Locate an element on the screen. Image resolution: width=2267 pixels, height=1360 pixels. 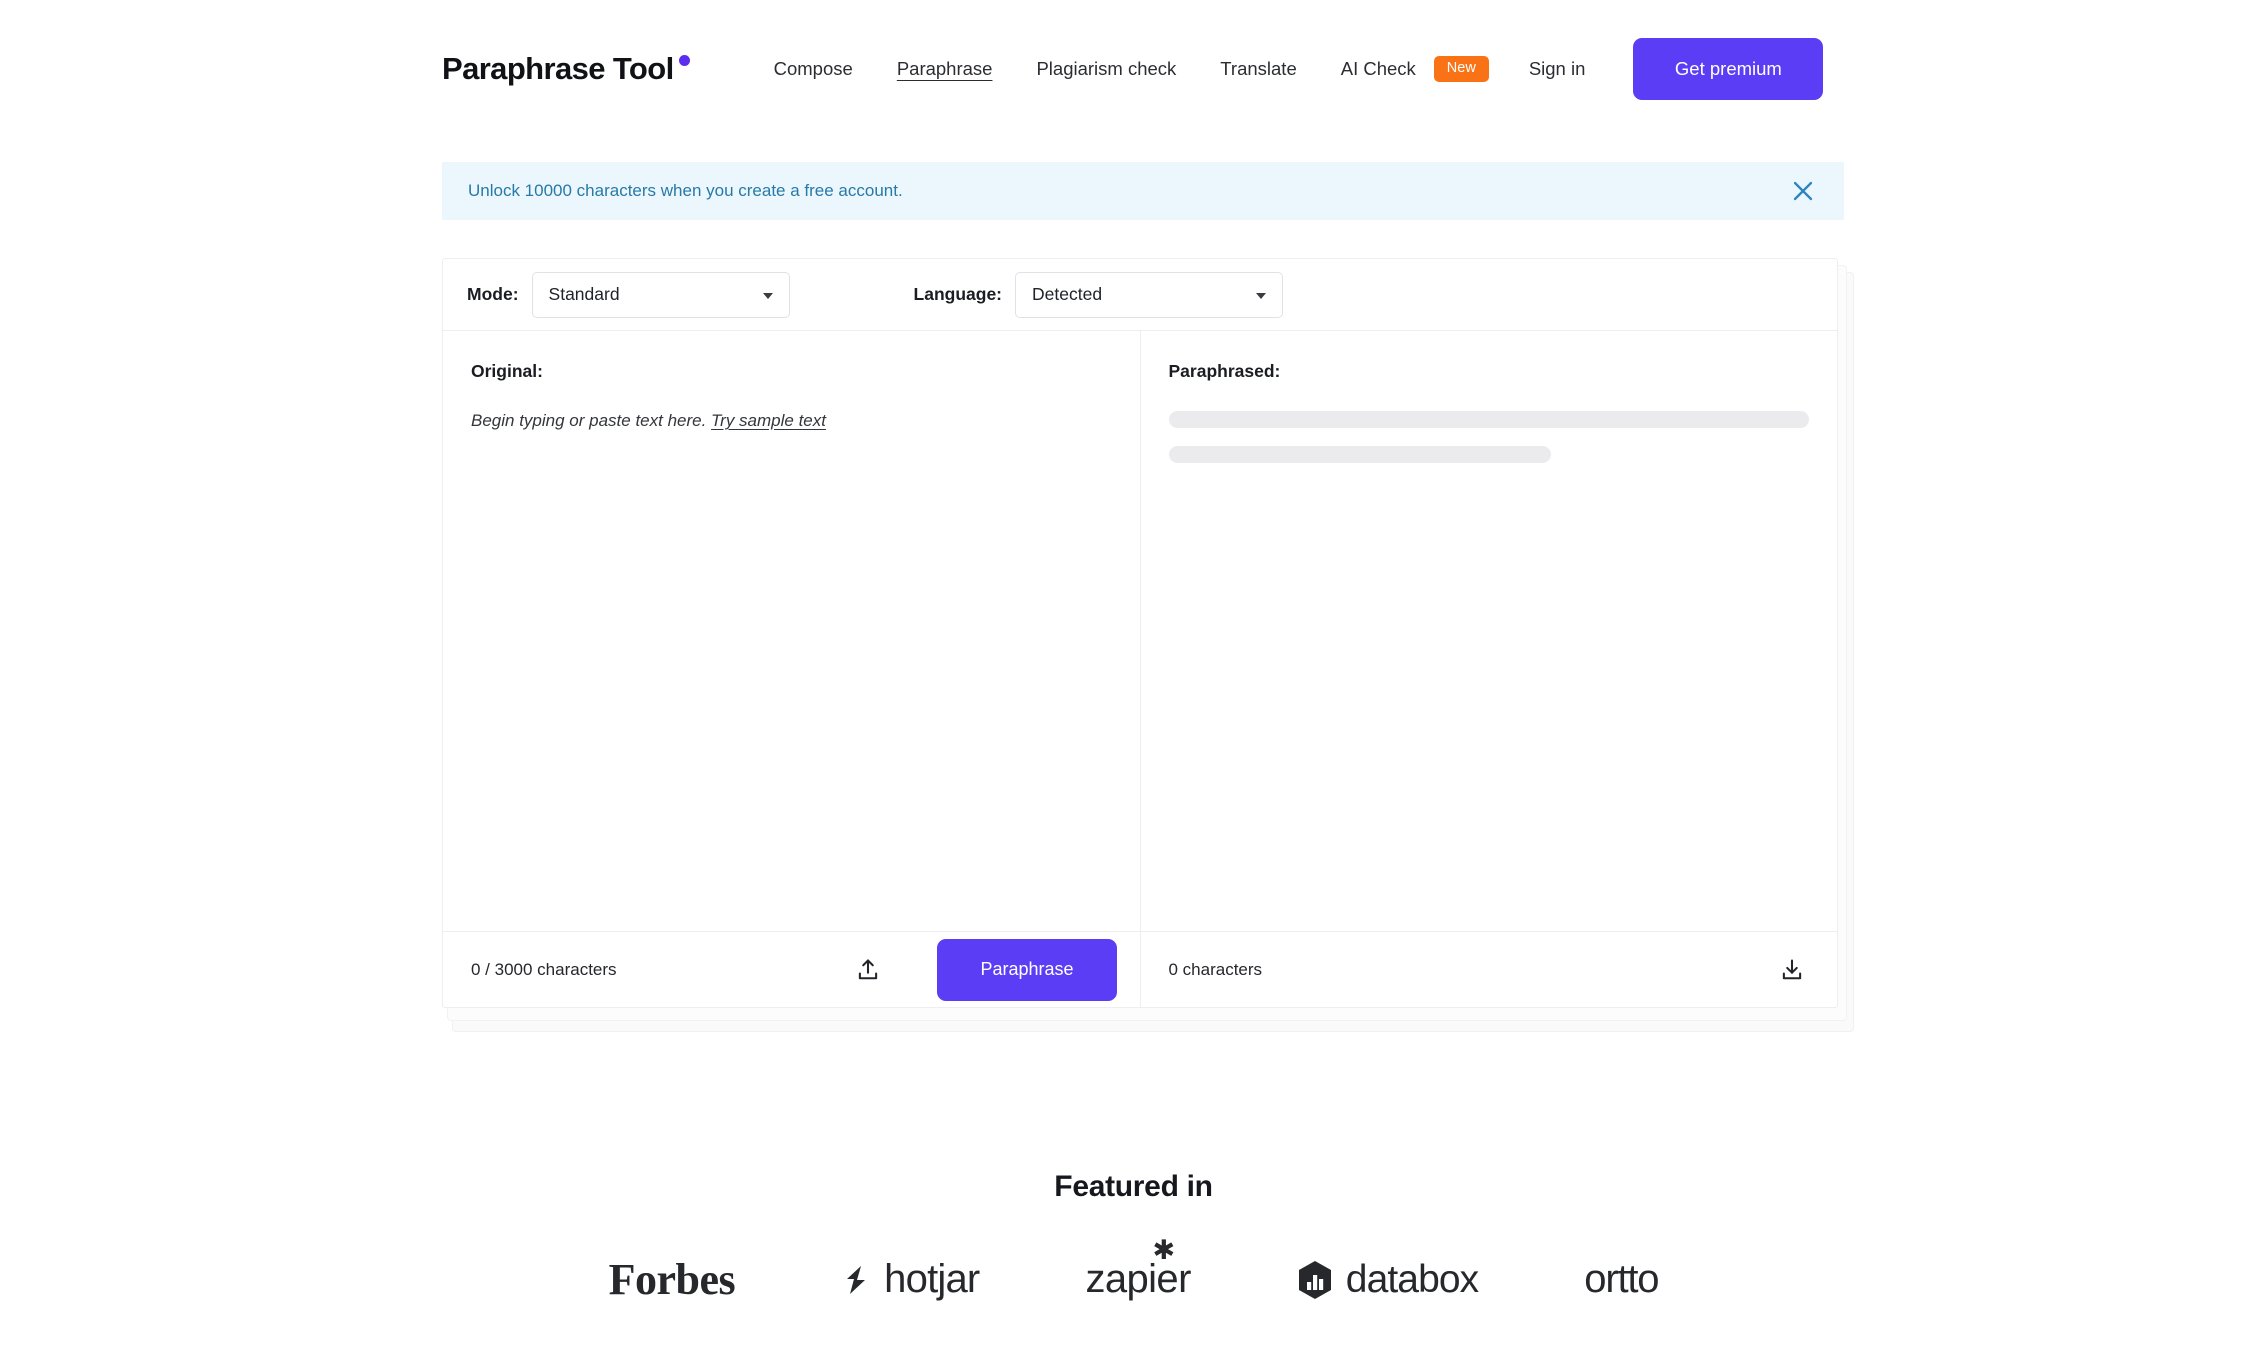
upload-icon is located at coordinates (868, 970).